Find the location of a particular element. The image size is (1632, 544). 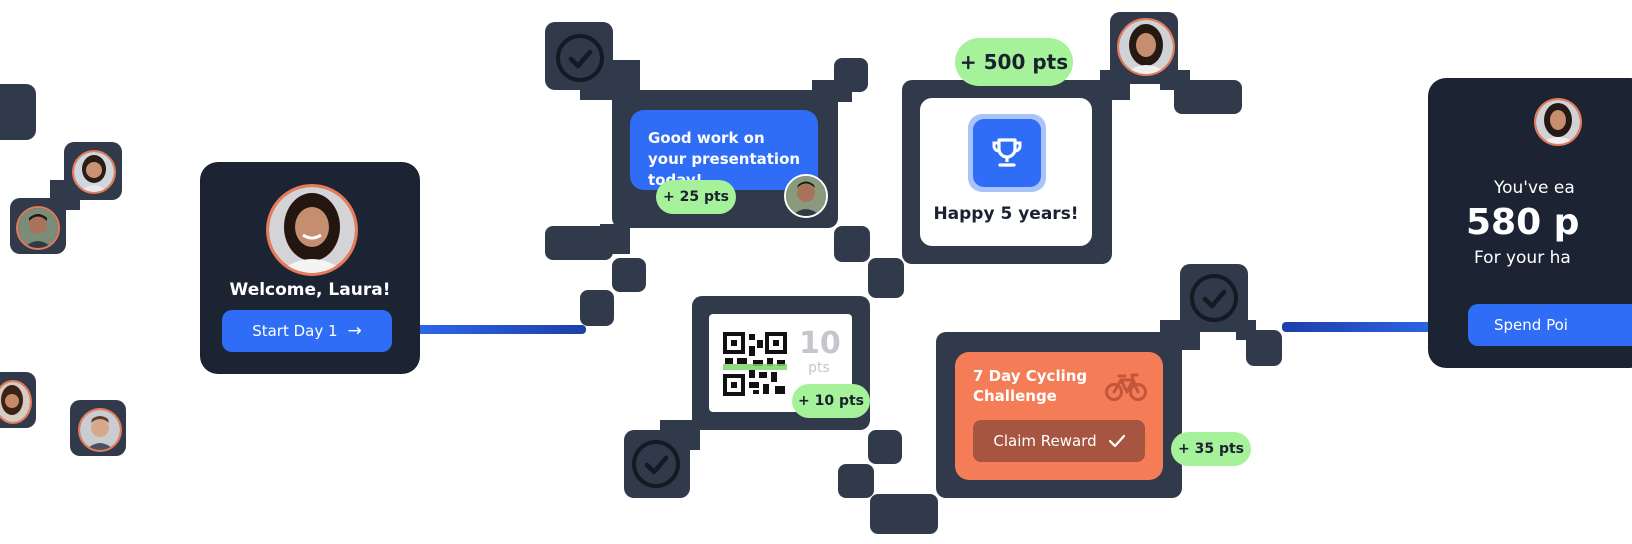

qr-code-icon is located at coordinates (755, 364).